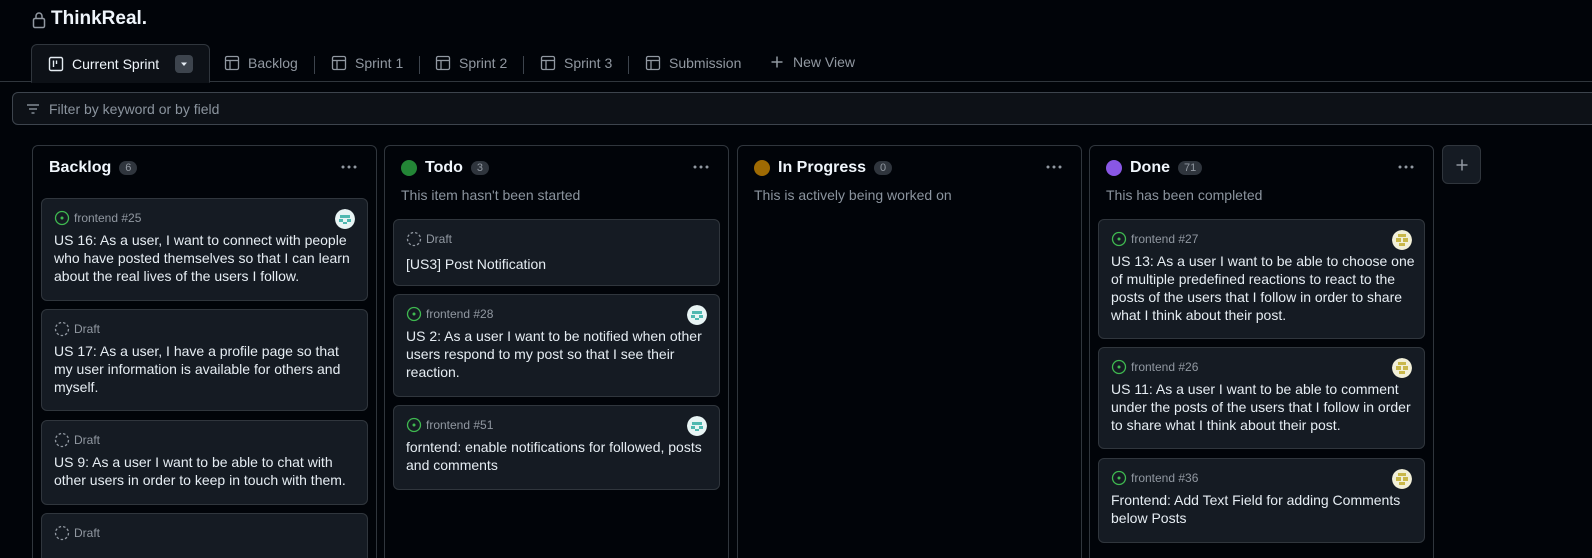 The height and width of the screenshot is (558, 1592). Describe the element at coordinates (812, 62) in the screenshot. I see `new-view-button: New View` at that location.